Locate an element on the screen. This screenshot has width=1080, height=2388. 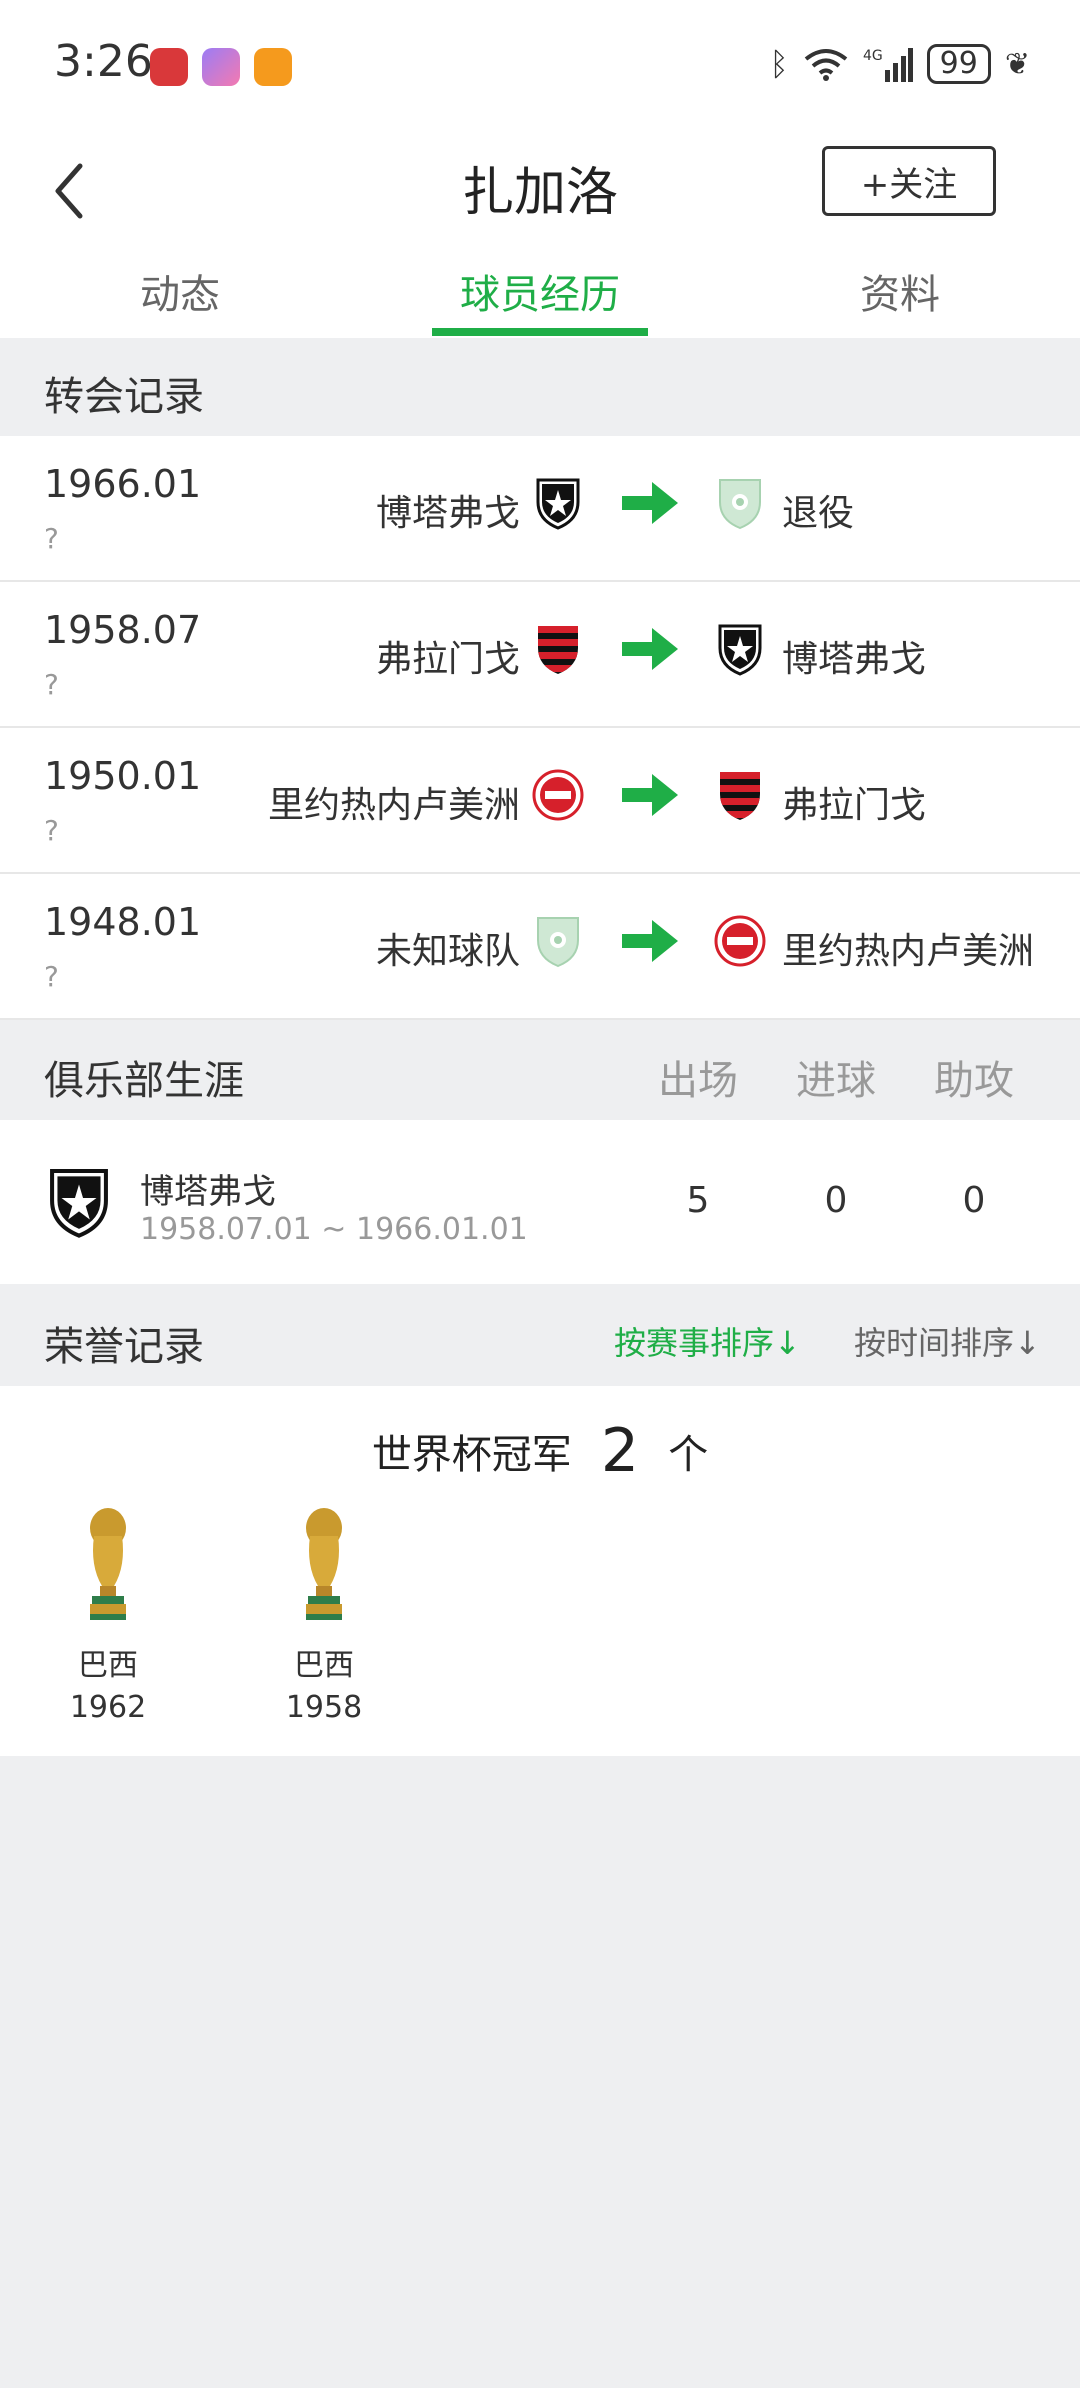
honor-group-name: 世界杯冠军 is located at coordinates (471, 1455).